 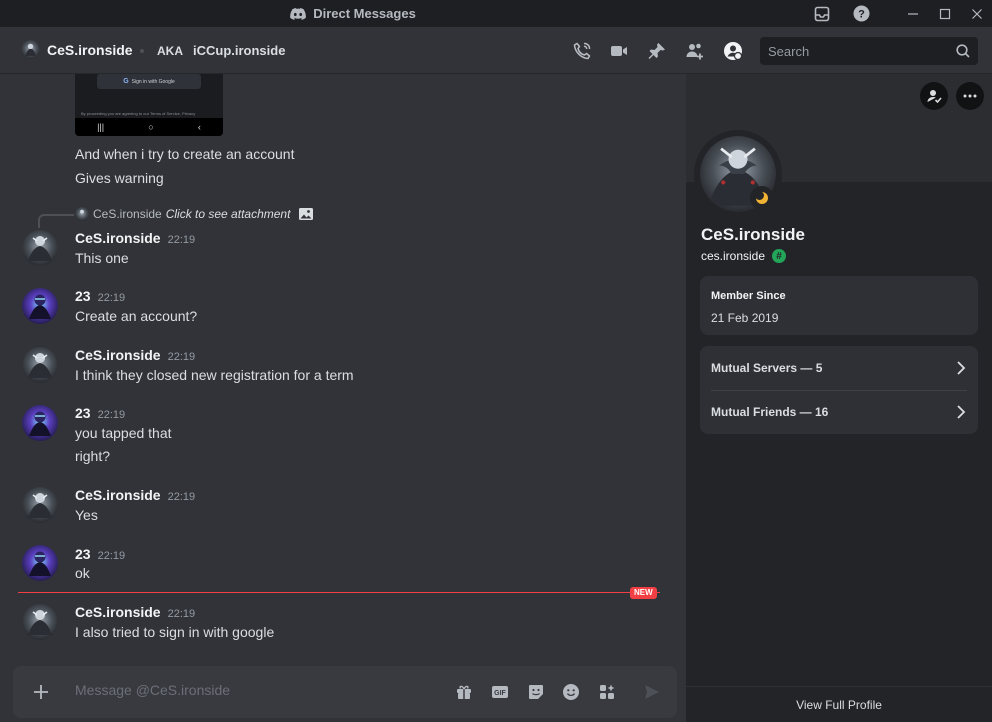 What do you see at coordinates (185, 154) in the screenshot?
I see `message-line: And when i try to create an account` at bounding box center [185, 154].